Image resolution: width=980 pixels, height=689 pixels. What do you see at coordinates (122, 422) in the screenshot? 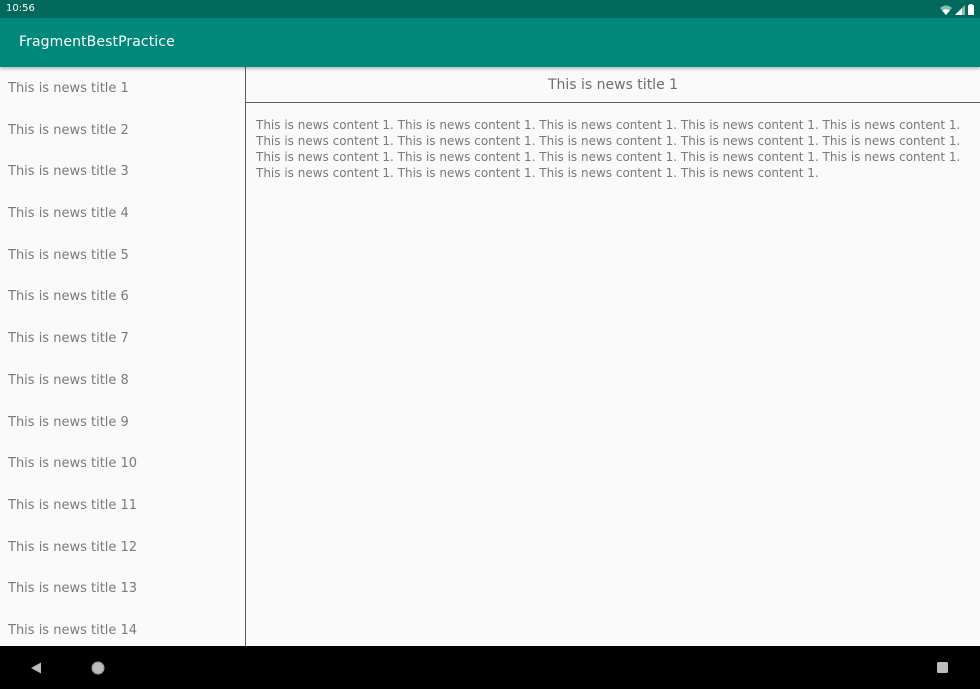
I see `news-title-item: This is news title 9` at bounding box center [122, 422].